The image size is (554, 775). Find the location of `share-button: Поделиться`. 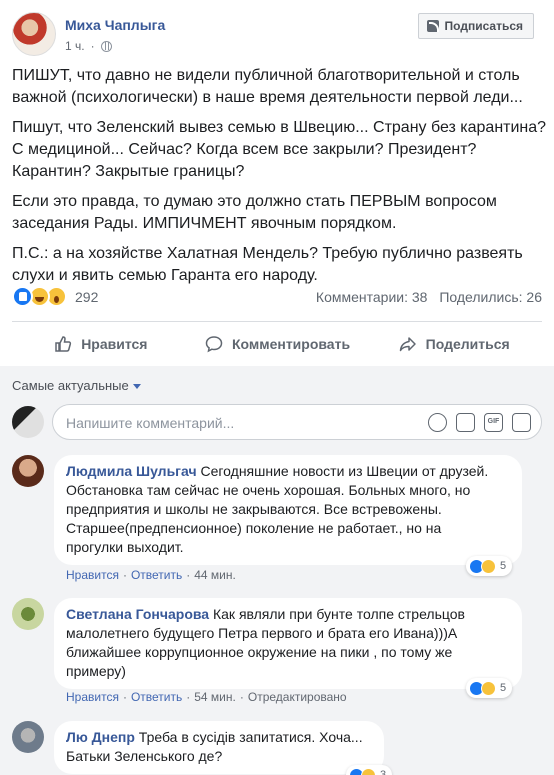

share-button: Поделиться is located at coordinates (453, 344).